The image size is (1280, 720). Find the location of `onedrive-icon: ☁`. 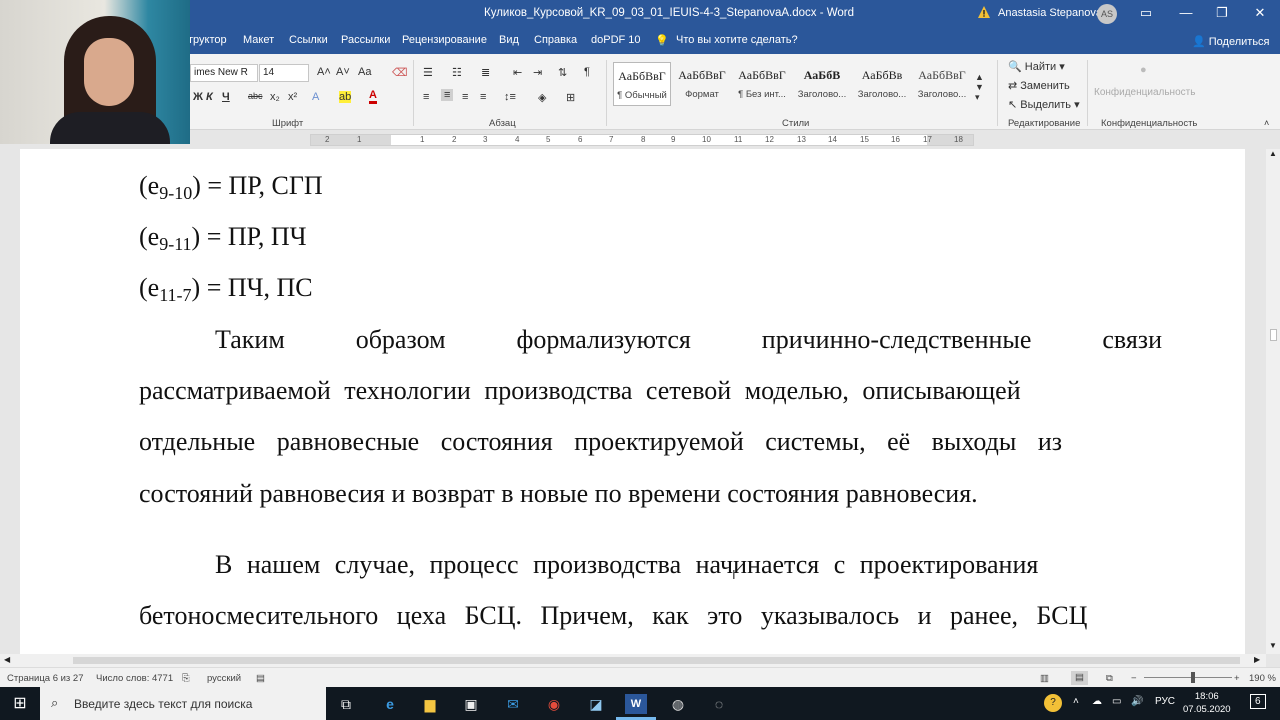

onedrive-icon: ☁ is located at coordinates (1097, 701).